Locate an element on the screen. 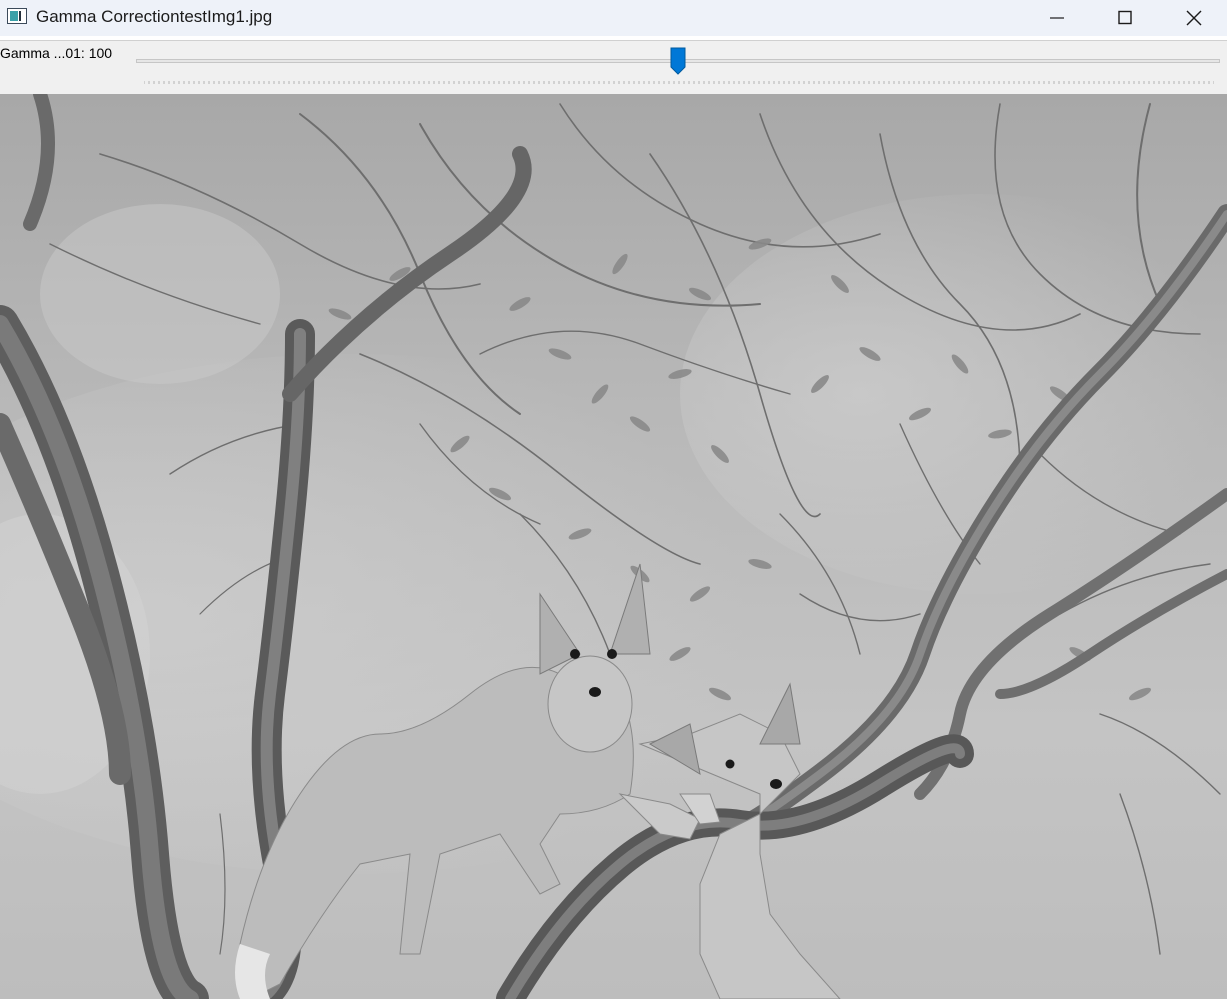 The height and width of the screenshot is (999, 1227). minimize-button is located at coordinates (1057, 18).